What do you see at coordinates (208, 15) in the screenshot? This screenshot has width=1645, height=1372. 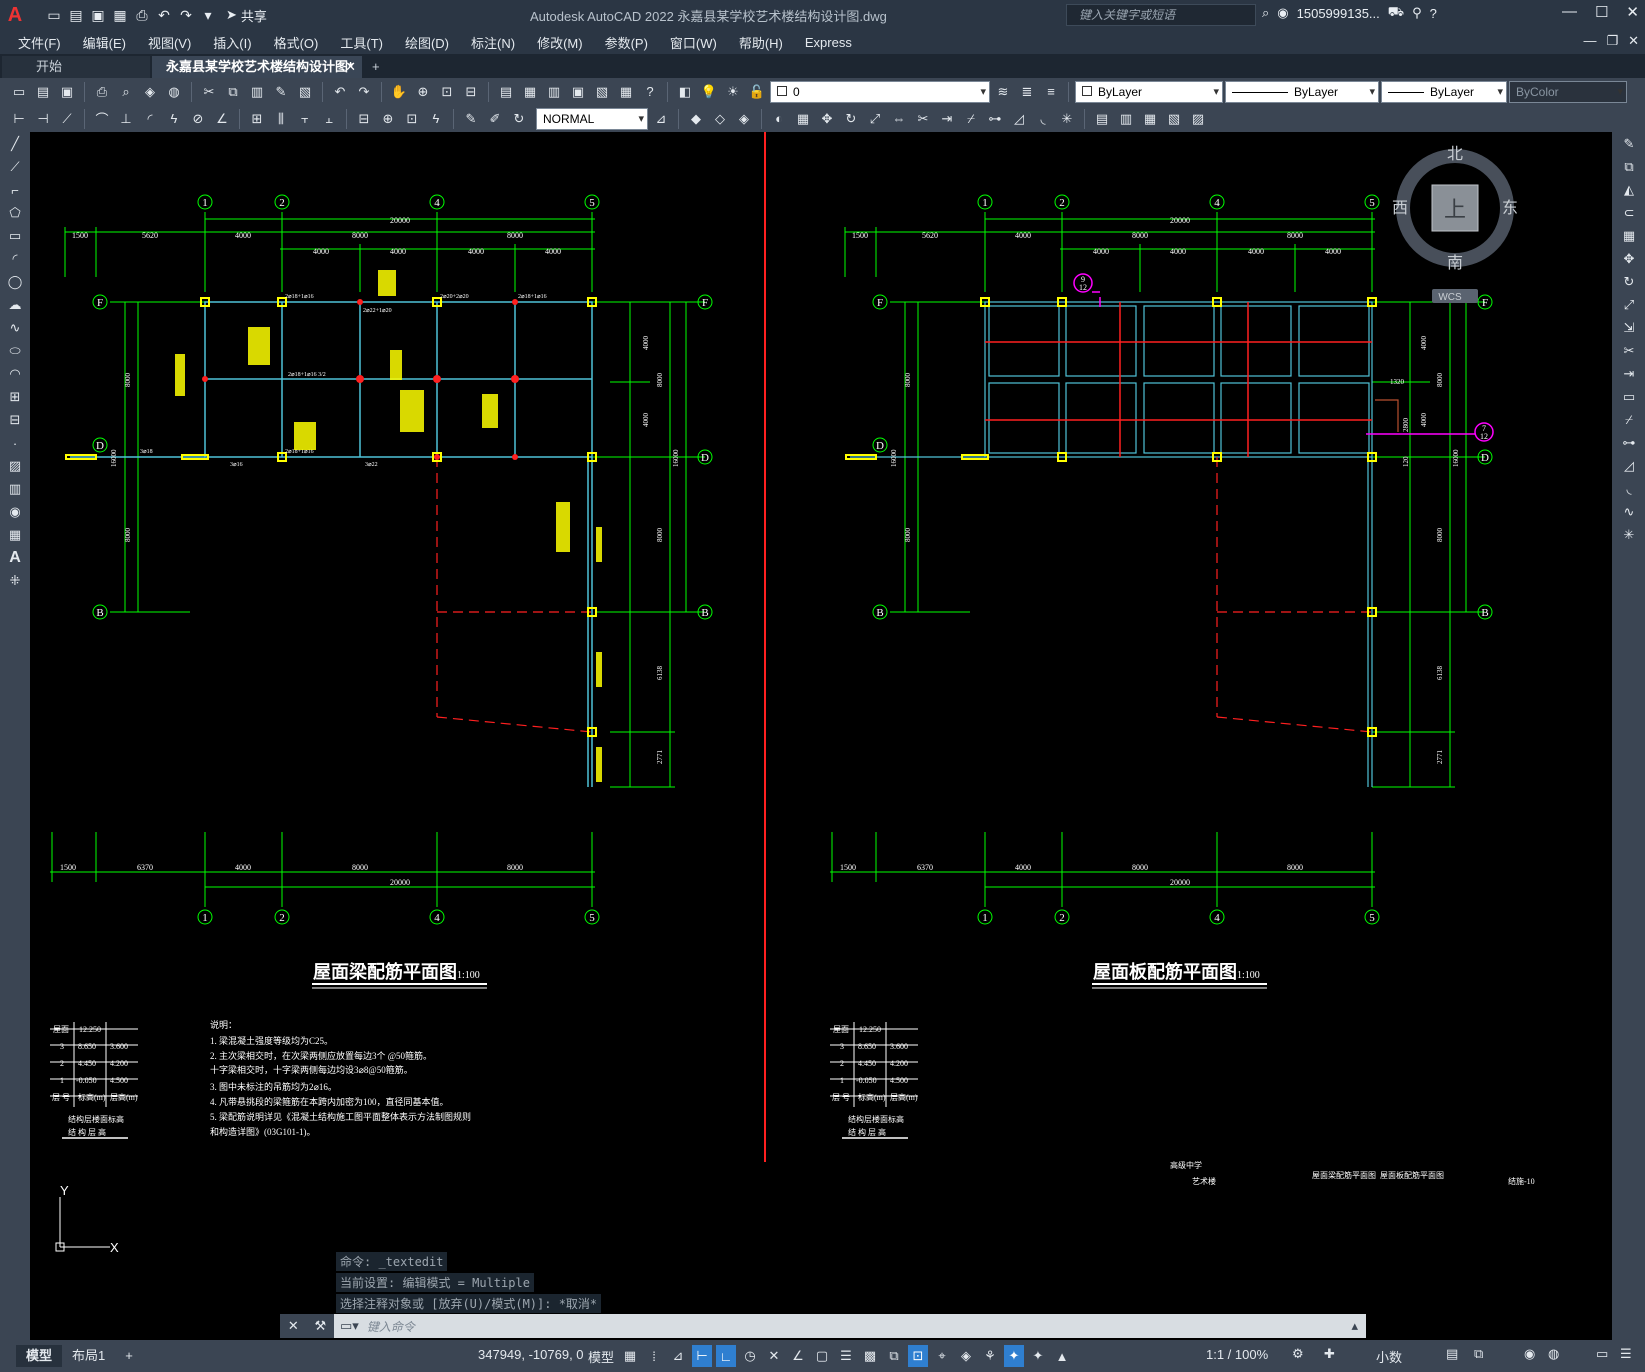 I see `customize-icon: ▾` at bounding box center [208, 15].